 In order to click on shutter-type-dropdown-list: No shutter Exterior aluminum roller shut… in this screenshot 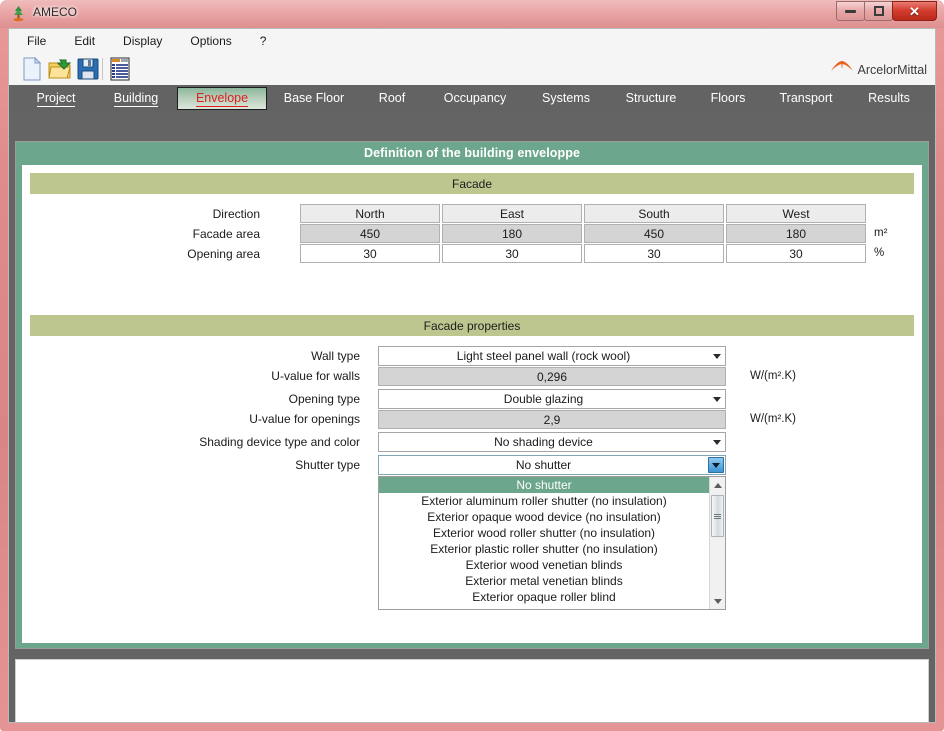, I will do `click(552, 543)`.